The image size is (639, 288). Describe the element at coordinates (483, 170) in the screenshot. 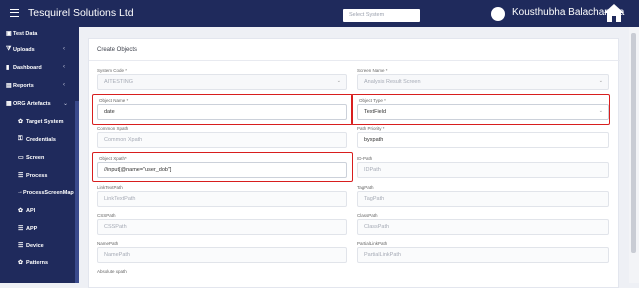

I see `id-path-input: IDPath` at that location.